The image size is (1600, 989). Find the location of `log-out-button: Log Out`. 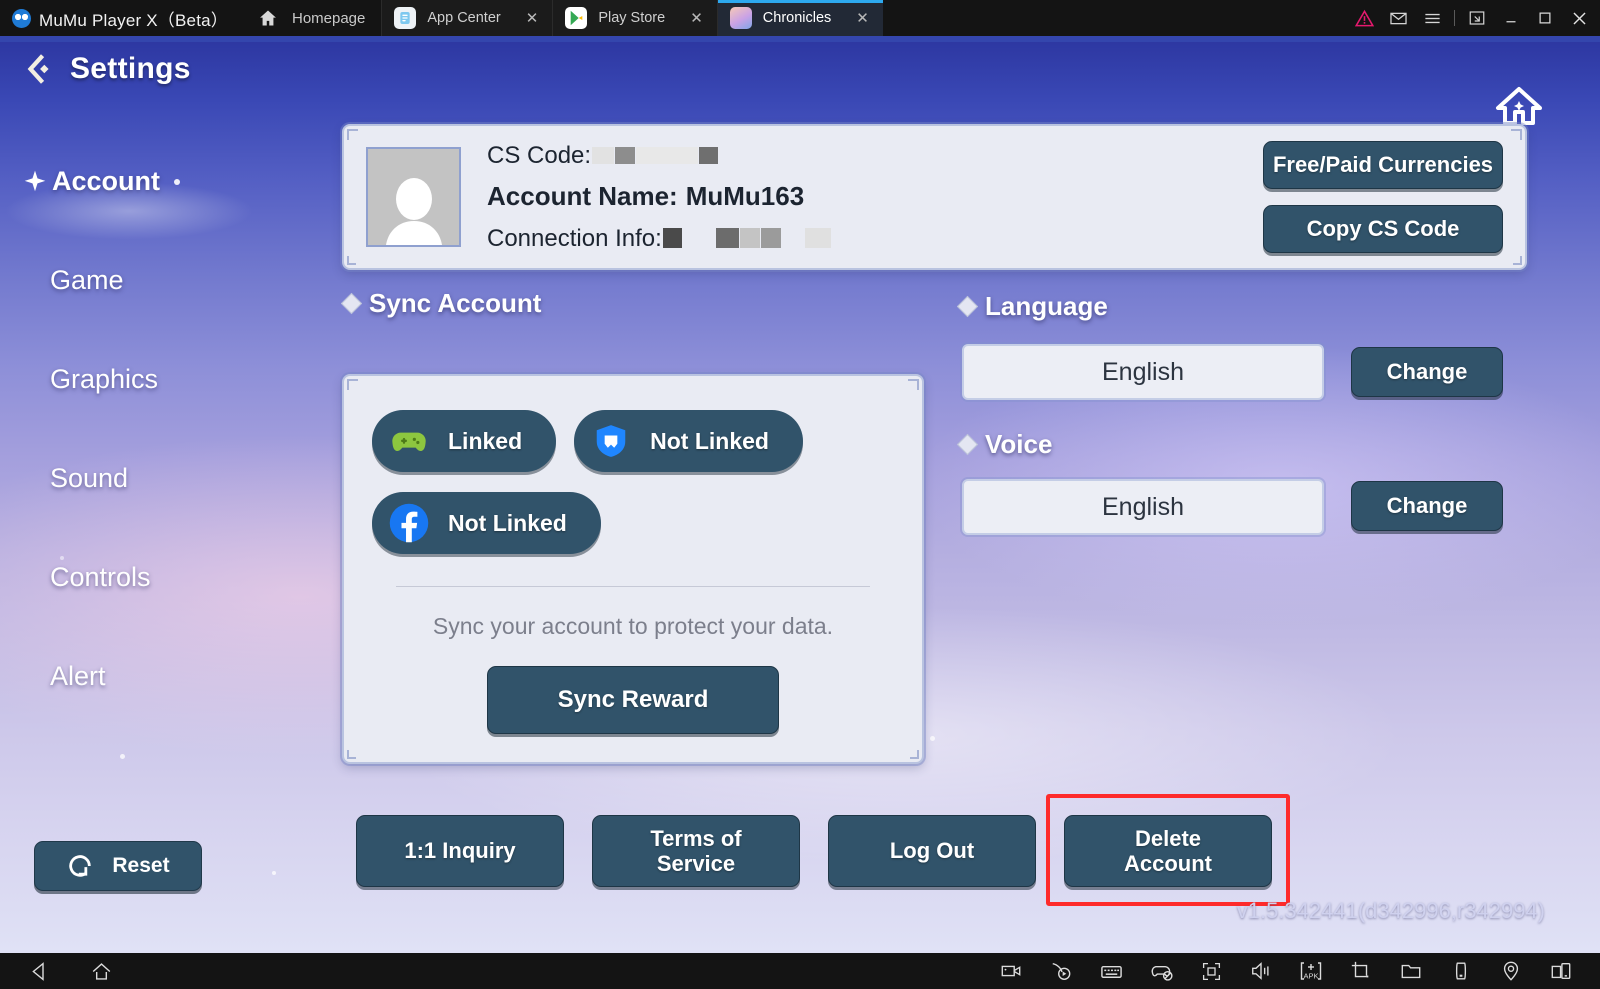

log-out-button: Log Out is located at coordinates (932, 851).